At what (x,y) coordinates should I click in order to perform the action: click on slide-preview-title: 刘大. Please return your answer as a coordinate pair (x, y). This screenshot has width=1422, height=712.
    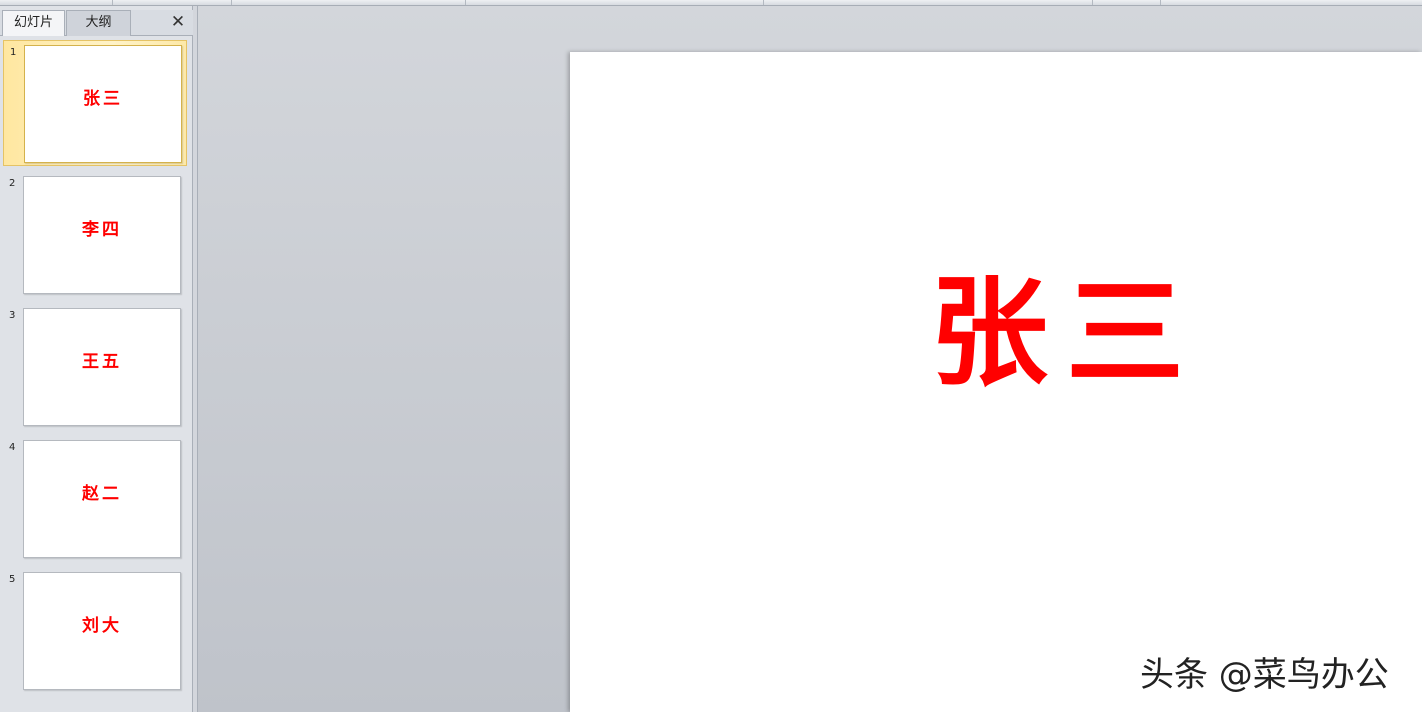
    Looking at the image, I should click on (102, 626).